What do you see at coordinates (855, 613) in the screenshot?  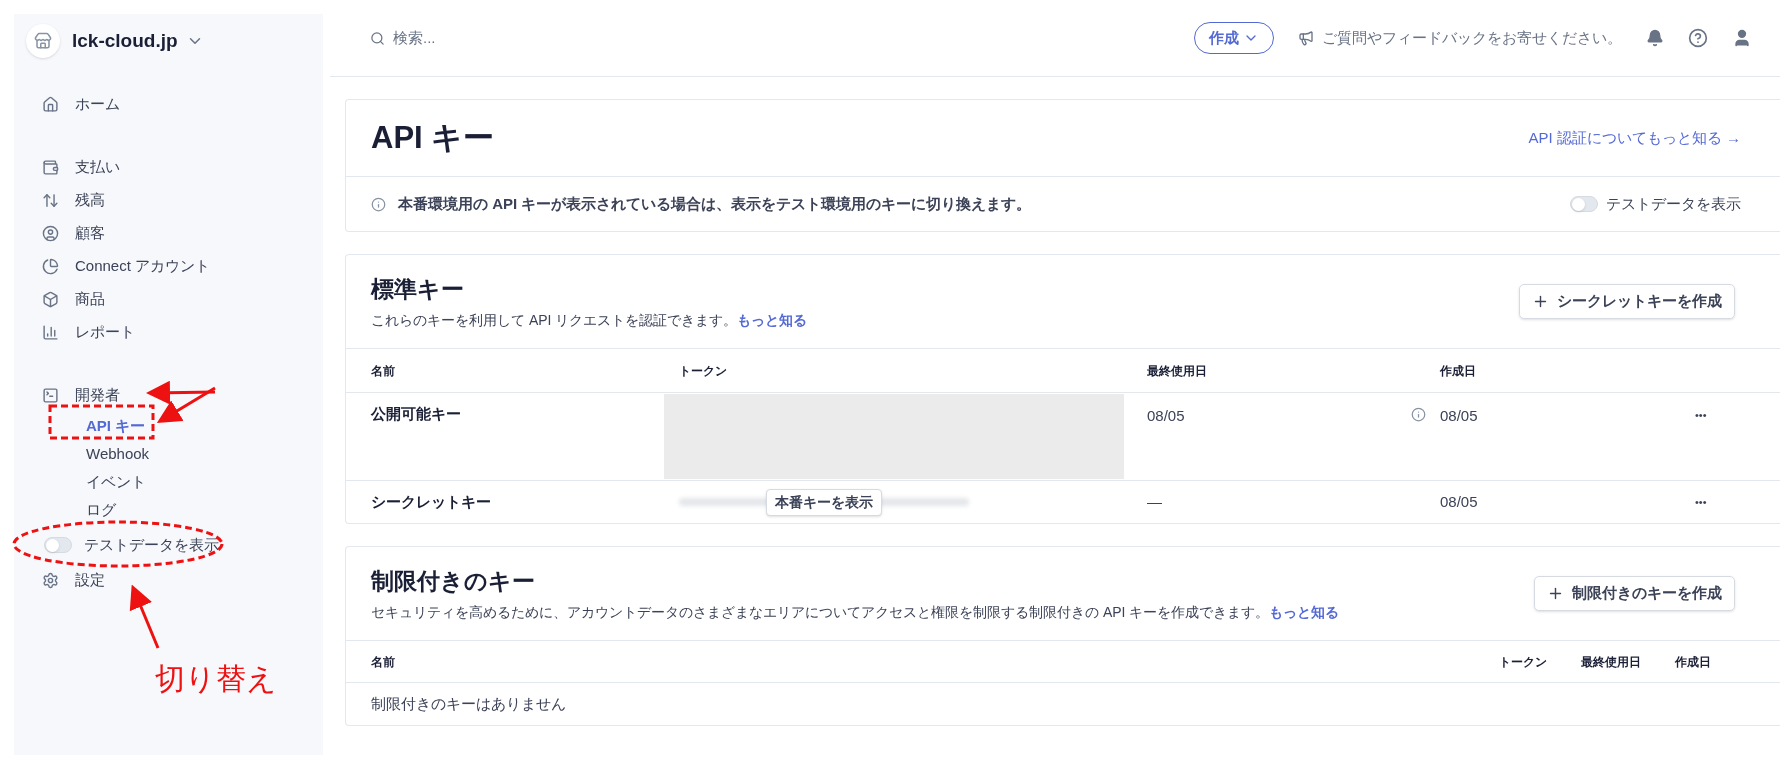 I see `section-description: セキュリティを高めるために、アカウントデータのさまざまなエリアについてアクセスと権限を制限する制限付きの API キーを作成できます。もっと知る` at bounding box center [855, 613].